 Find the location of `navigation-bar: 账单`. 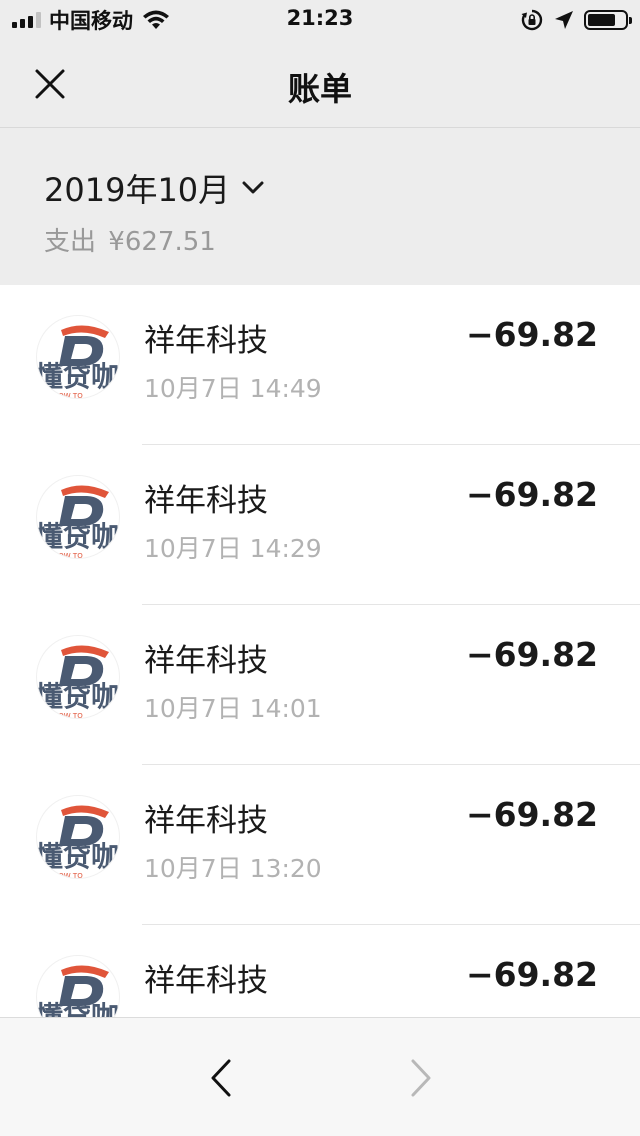

navigation-bar: 账单 is located at coordinates (320, 84).